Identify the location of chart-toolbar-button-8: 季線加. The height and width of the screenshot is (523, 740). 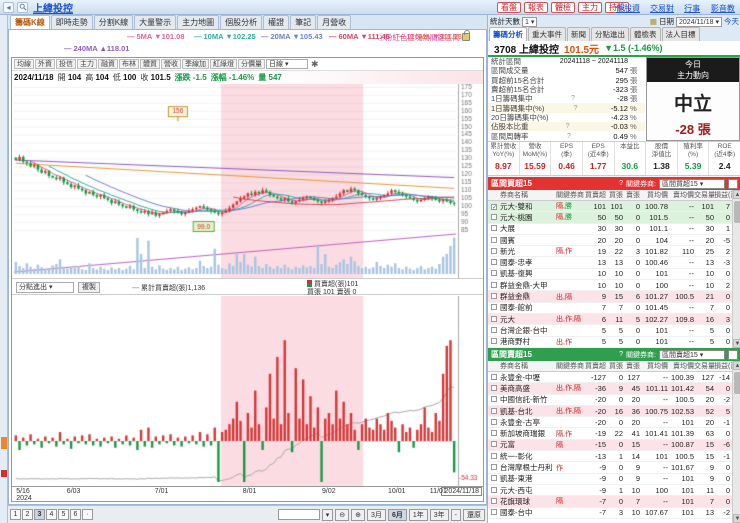
(195, 64).